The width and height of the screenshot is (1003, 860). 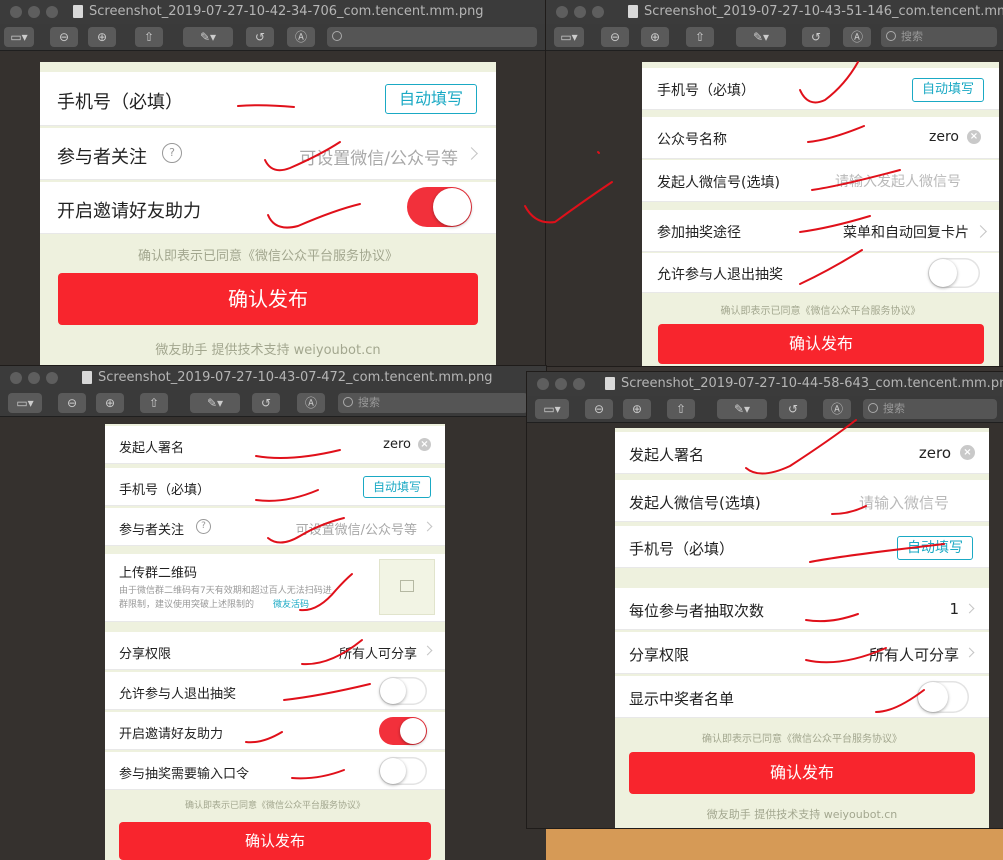 I want to click on password-toggle, so click(x=403, y=771).